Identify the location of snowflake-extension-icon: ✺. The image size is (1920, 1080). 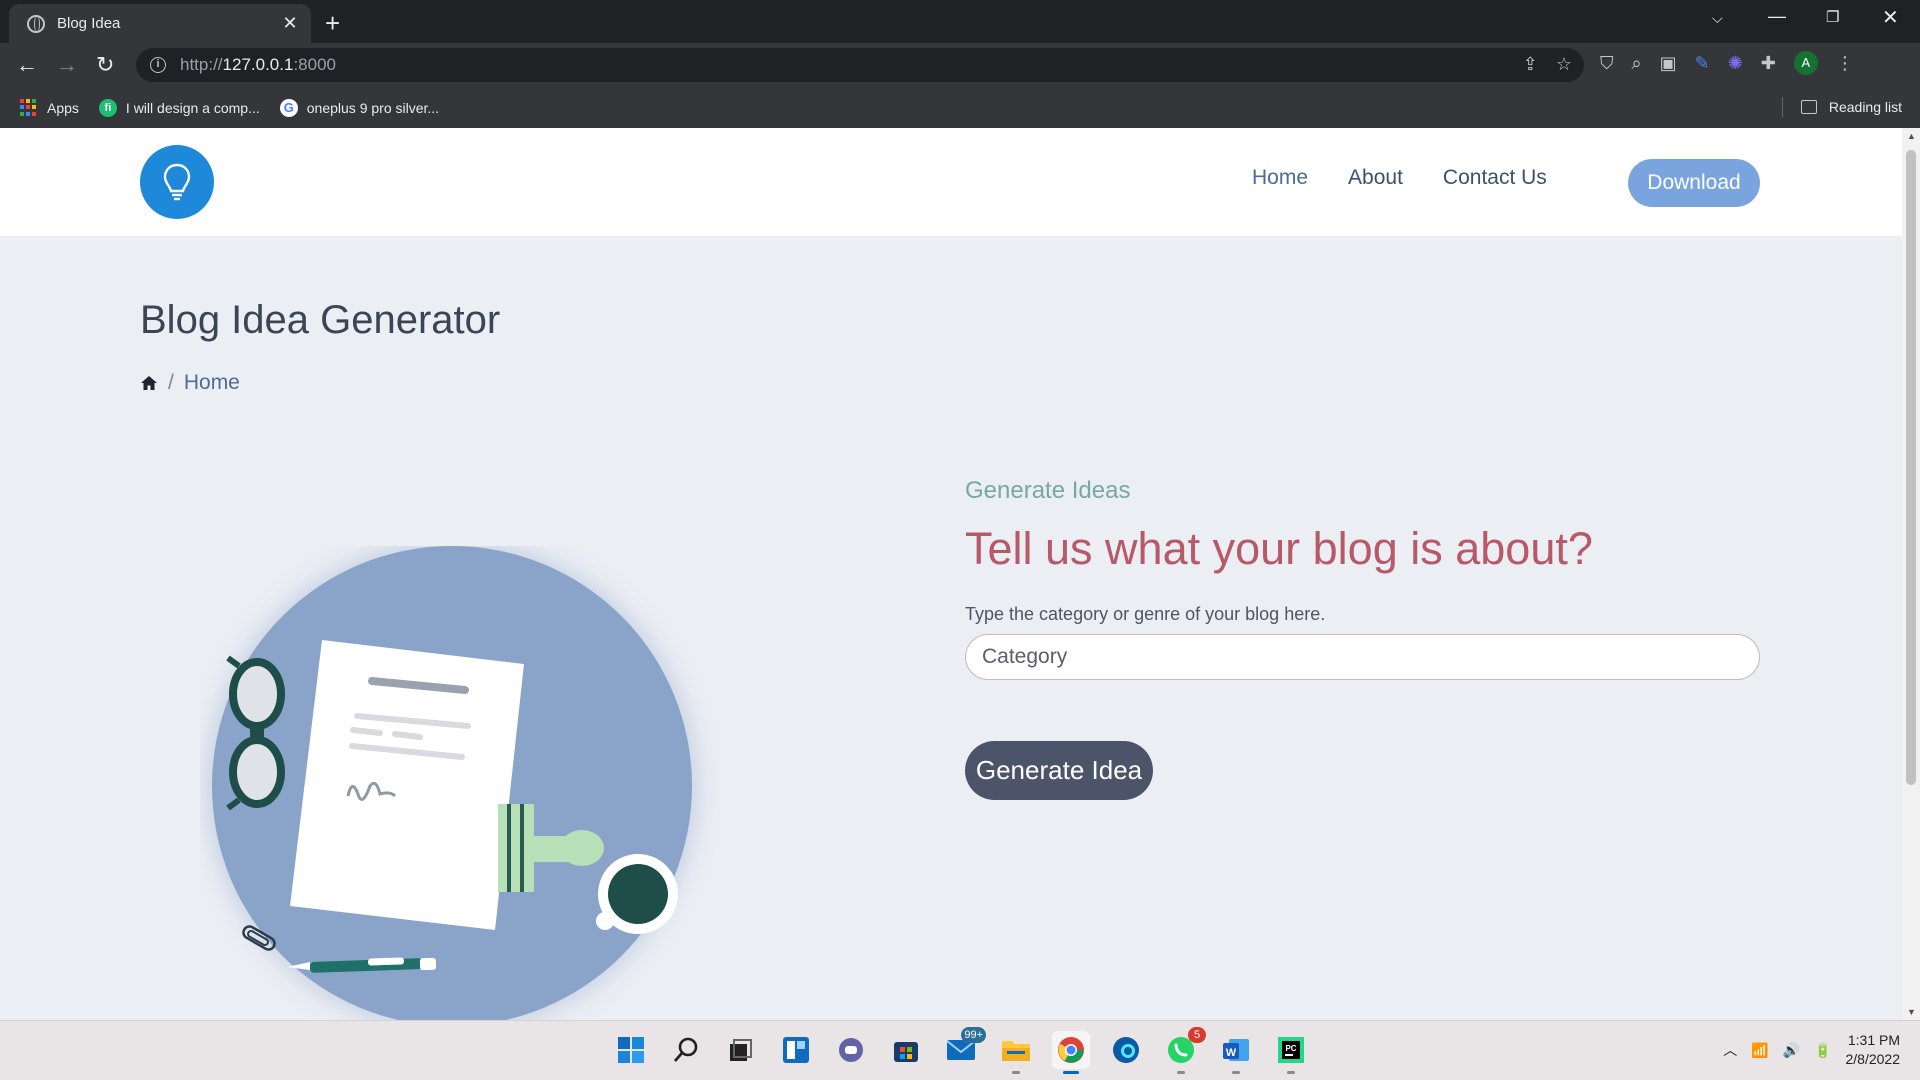
(1735, 63).